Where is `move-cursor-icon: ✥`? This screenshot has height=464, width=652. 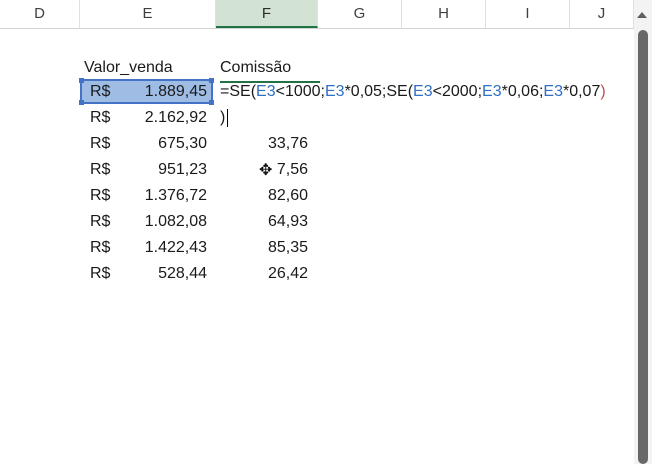
move-cursor-icon: ✥ is located at coordinates (266, 170).